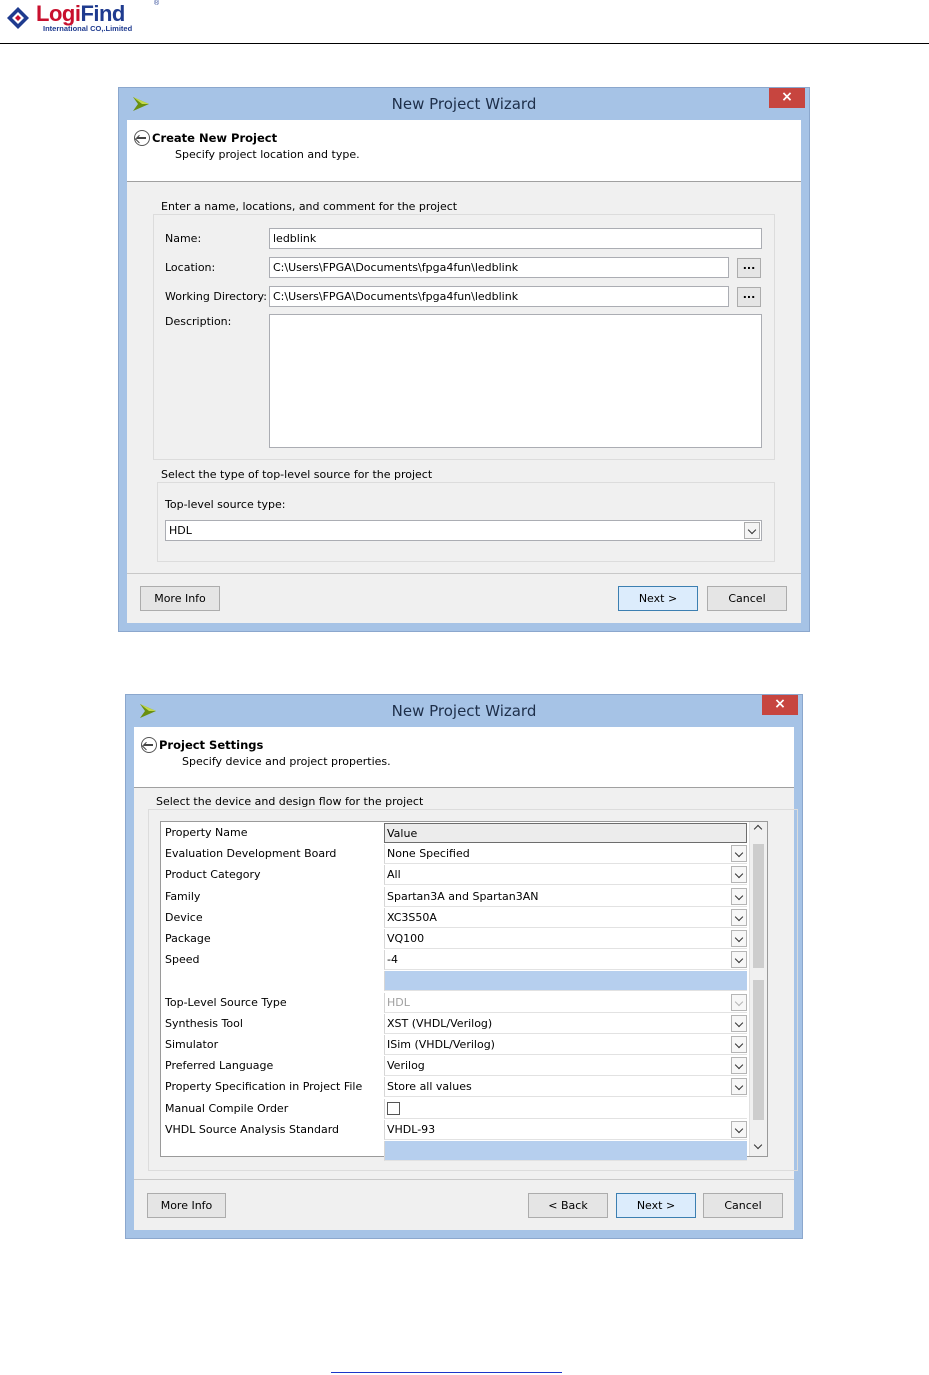 The width and height of the screenshot is (929, 1375). I want to click on name-field: ledblink, so click(515, 238).